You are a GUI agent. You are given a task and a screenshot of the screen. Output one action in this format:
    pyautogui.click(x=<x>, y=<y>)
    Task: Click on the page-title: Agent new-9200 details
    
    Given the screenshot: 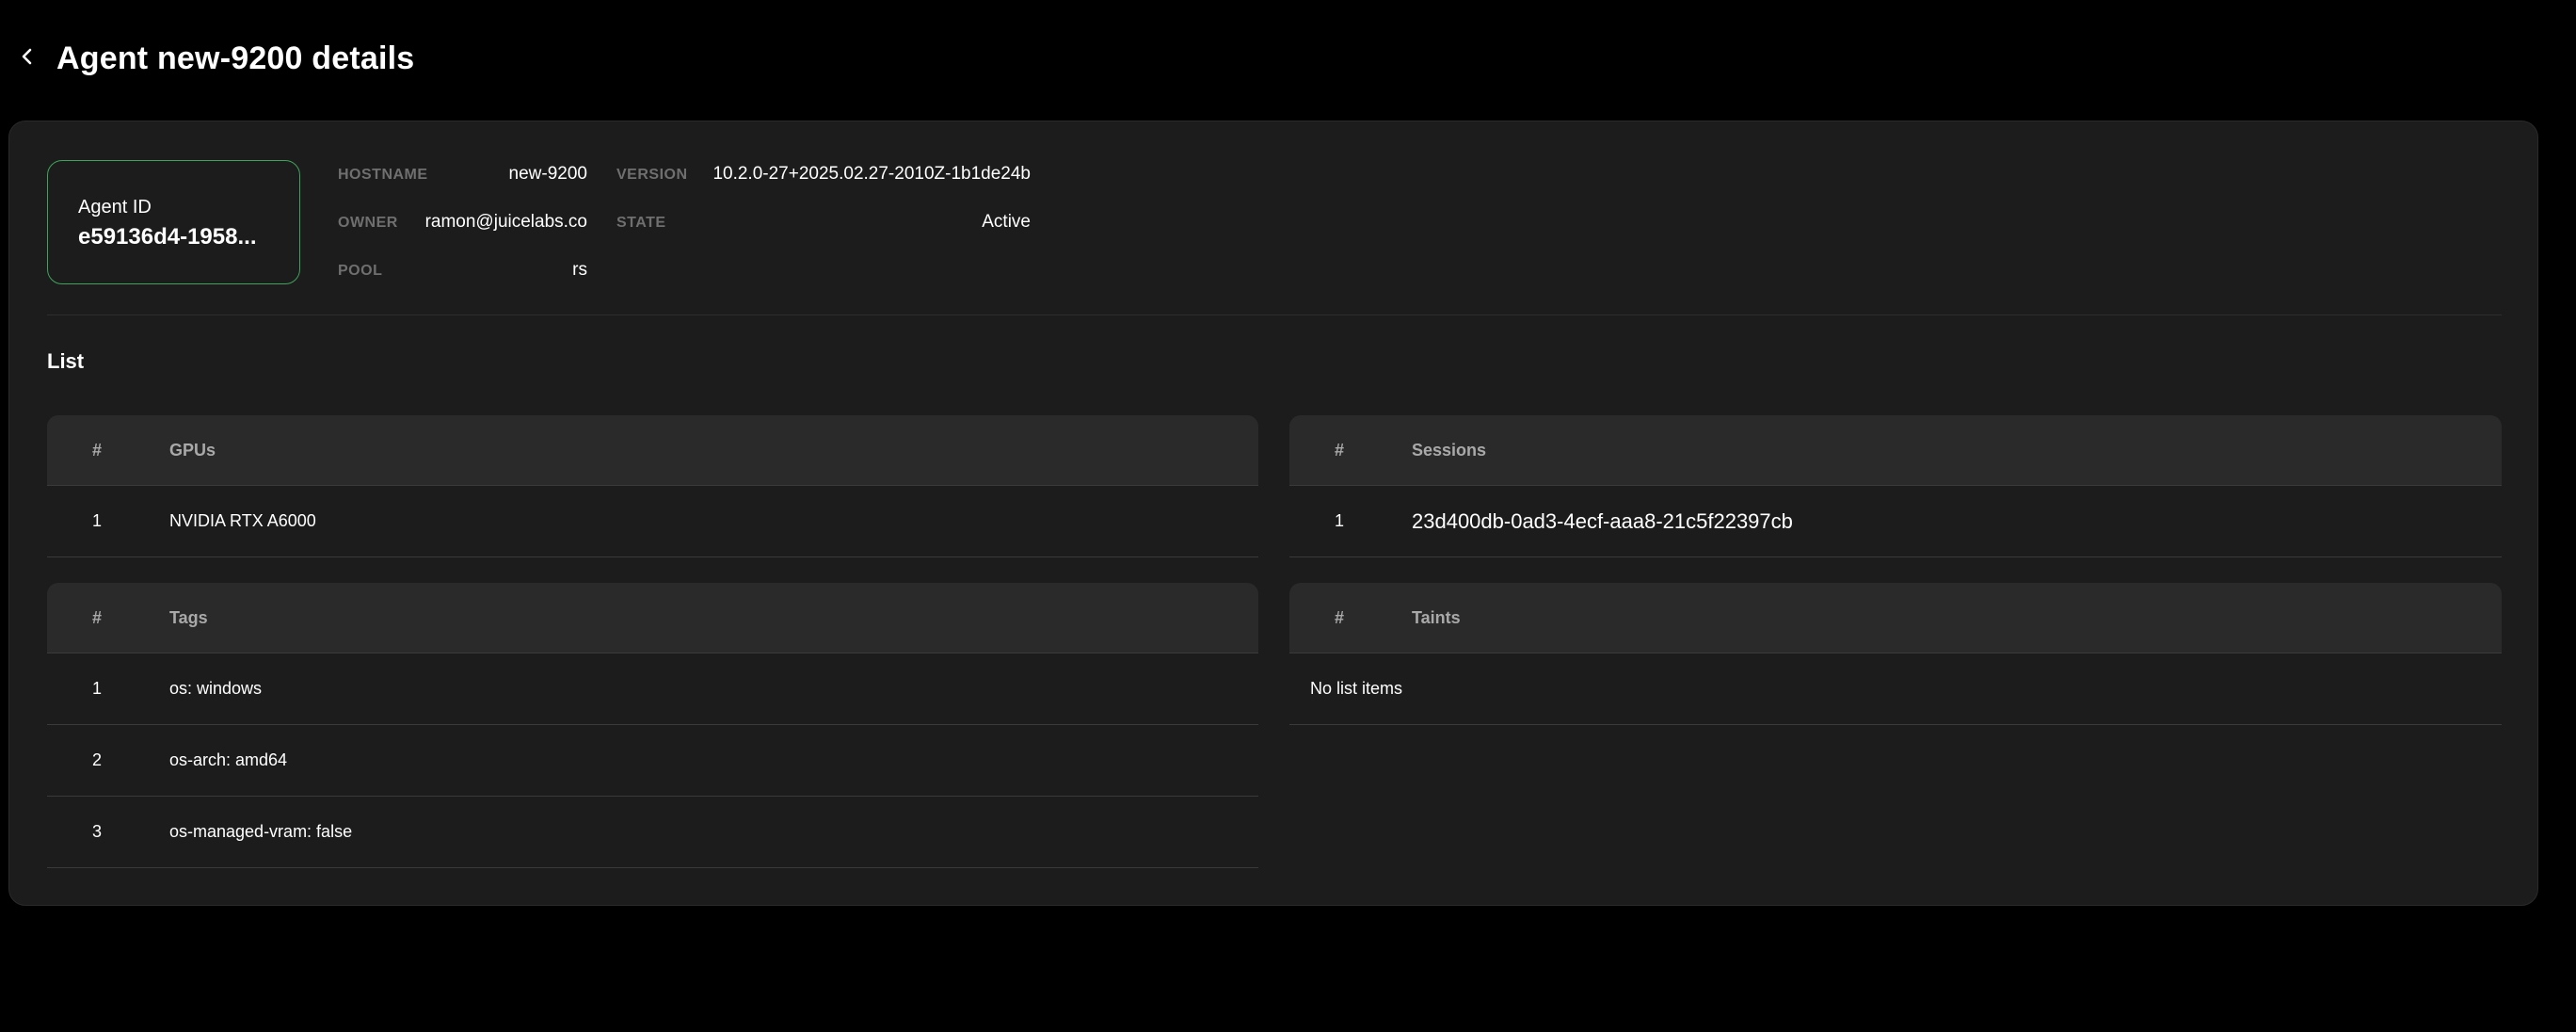 What is the action you would take?
    pyautogui.click(x=235, y=58)
    